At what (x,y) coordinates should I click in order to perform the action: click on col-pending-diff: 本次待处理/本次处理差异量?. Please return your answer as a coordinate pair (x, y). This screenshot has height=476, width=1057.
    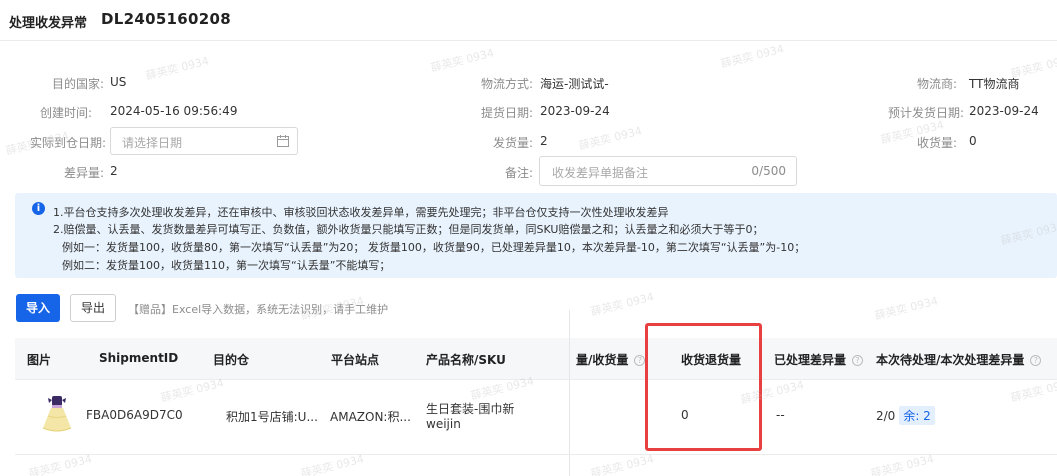
    Looking at the image, I should click on (959, 359).